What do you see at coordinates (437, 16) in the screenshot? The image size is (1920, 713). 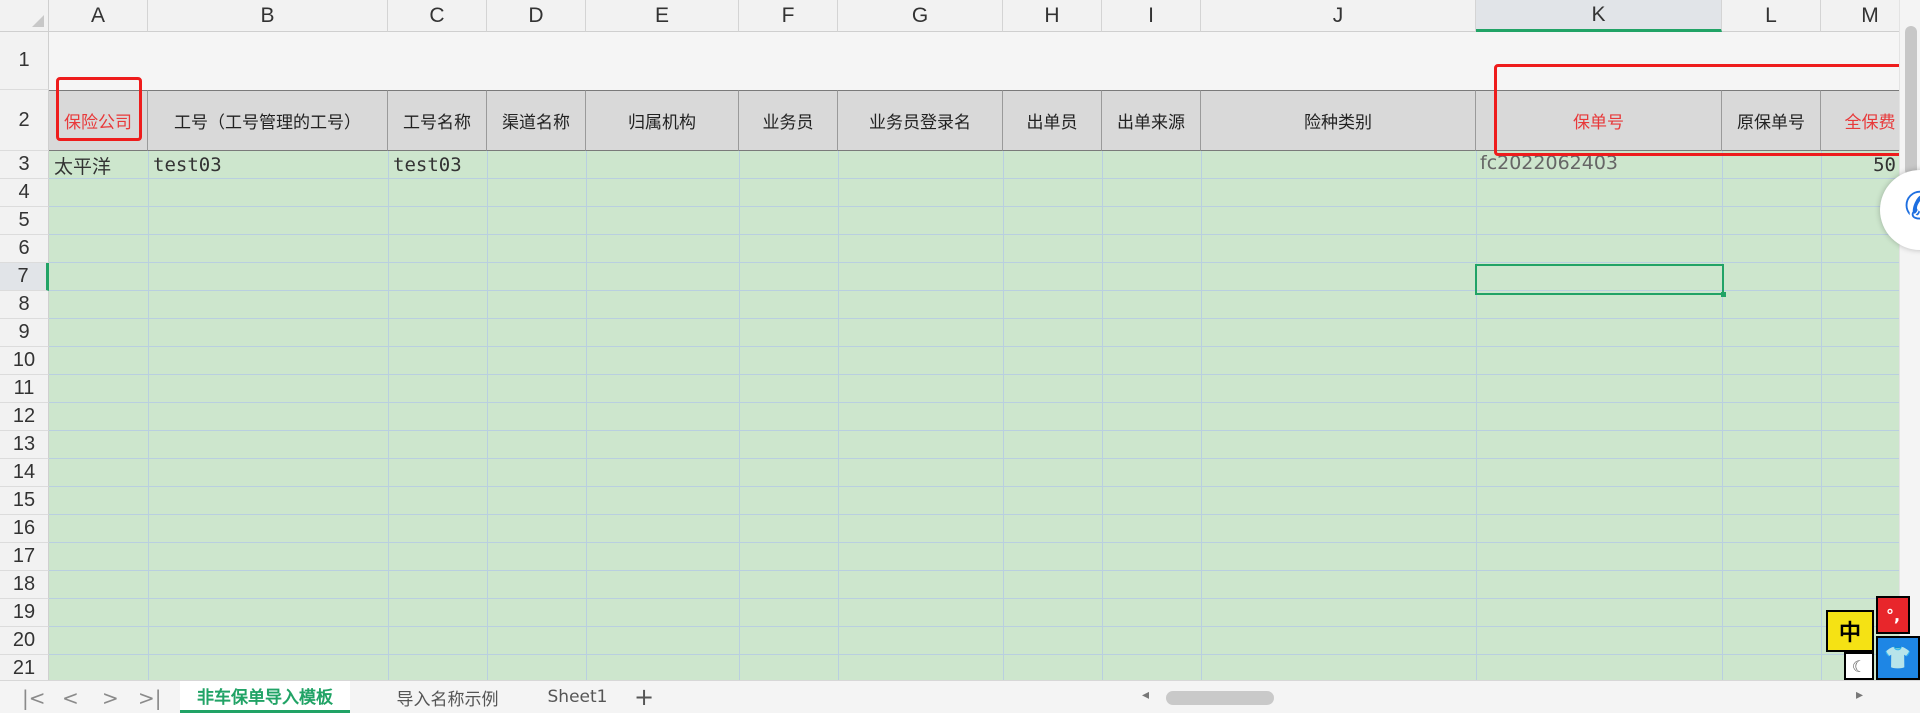 I see `column-header-c: C` at bounding box center [437, 16].